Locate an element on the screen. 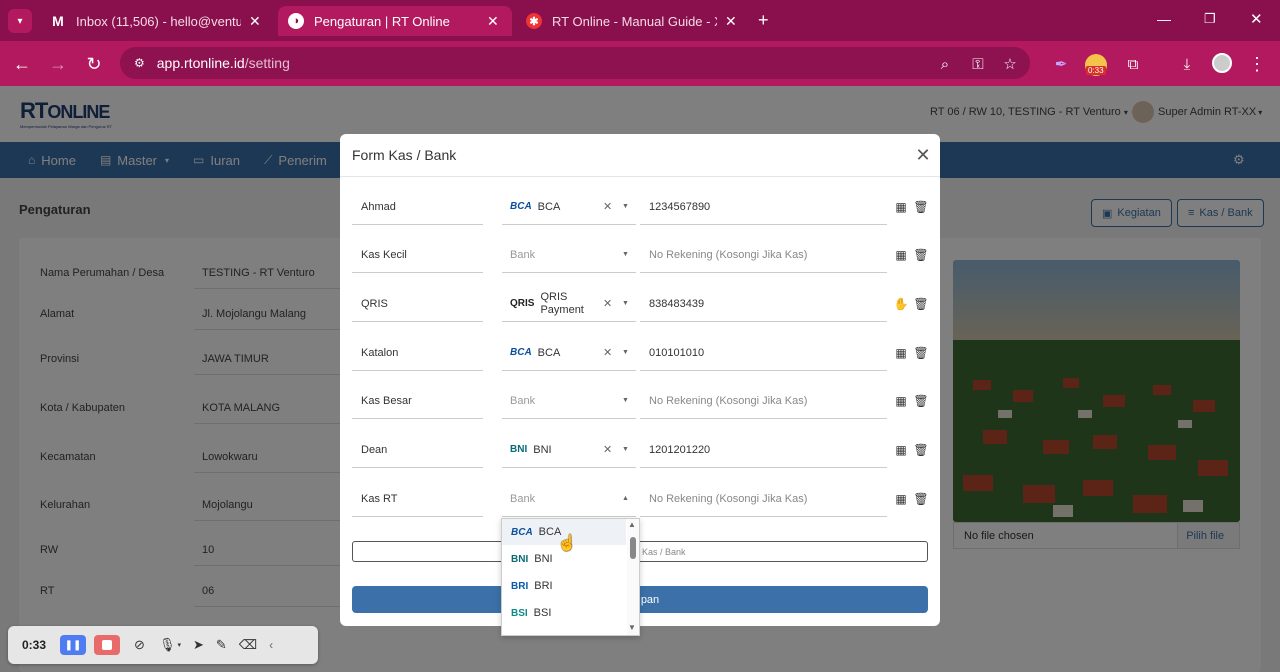 The image size is (1280, 672). hand-coin-icon: ✋ is located at coordinates (901, 304).